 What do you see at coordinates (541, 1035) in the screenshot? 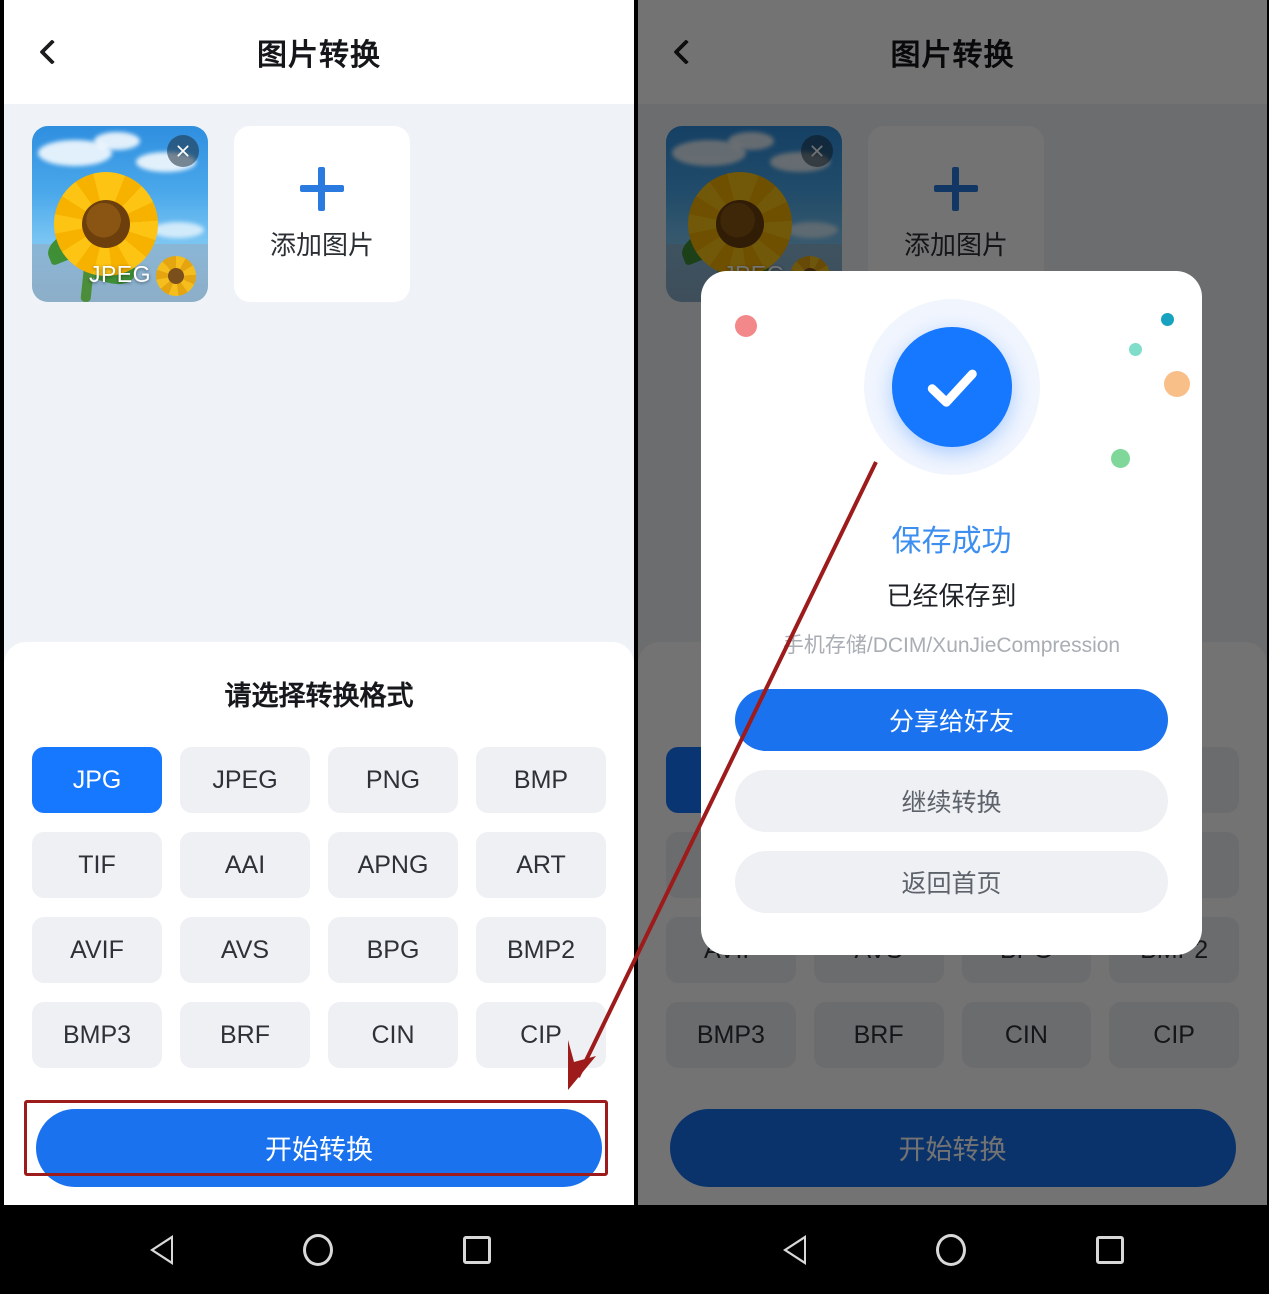
I see `format-chip-cip: CIP` at bounding box center [541, 1035].